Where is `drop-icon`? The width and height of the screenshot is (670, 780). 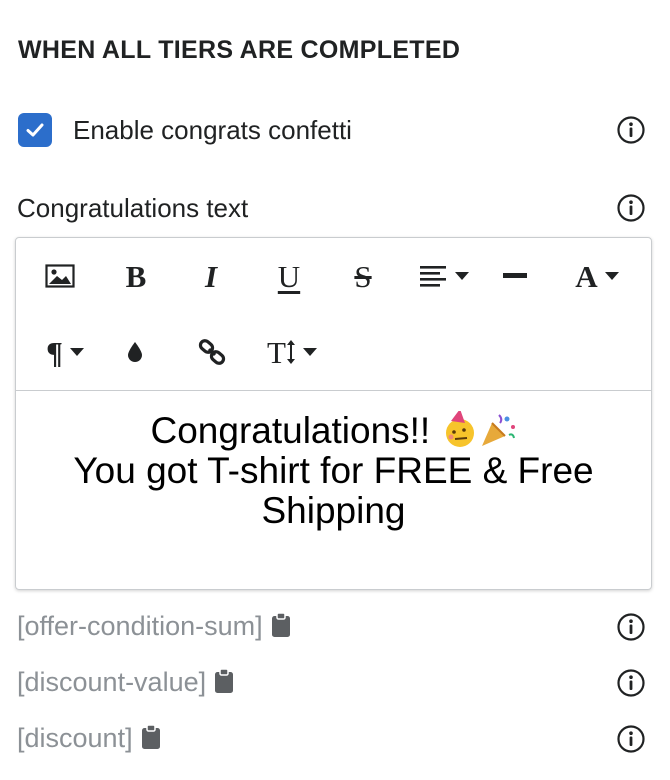 drop-icon is located at coordinates (135, 352).